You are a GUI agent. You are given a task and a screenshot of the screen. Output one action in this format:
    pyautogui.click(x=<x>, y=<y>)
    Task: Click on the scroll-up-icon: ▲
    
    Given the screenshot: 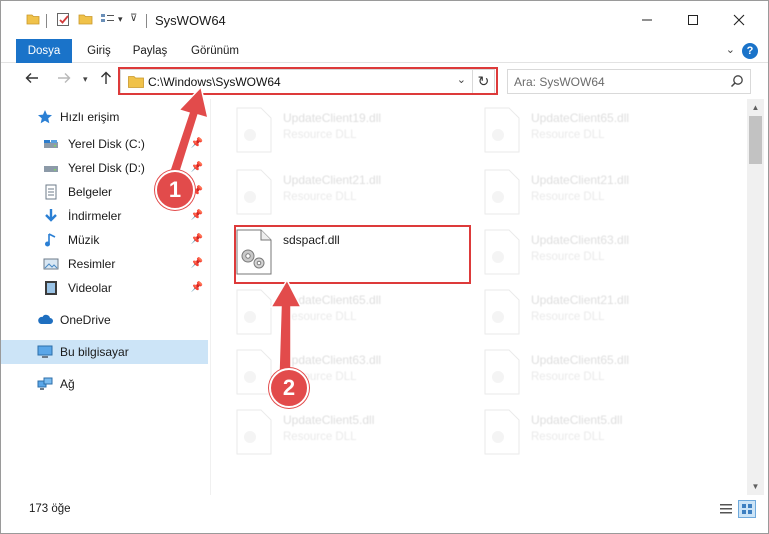 What is the action you would take?
    pyautogui.click(x=755, y=107)
    